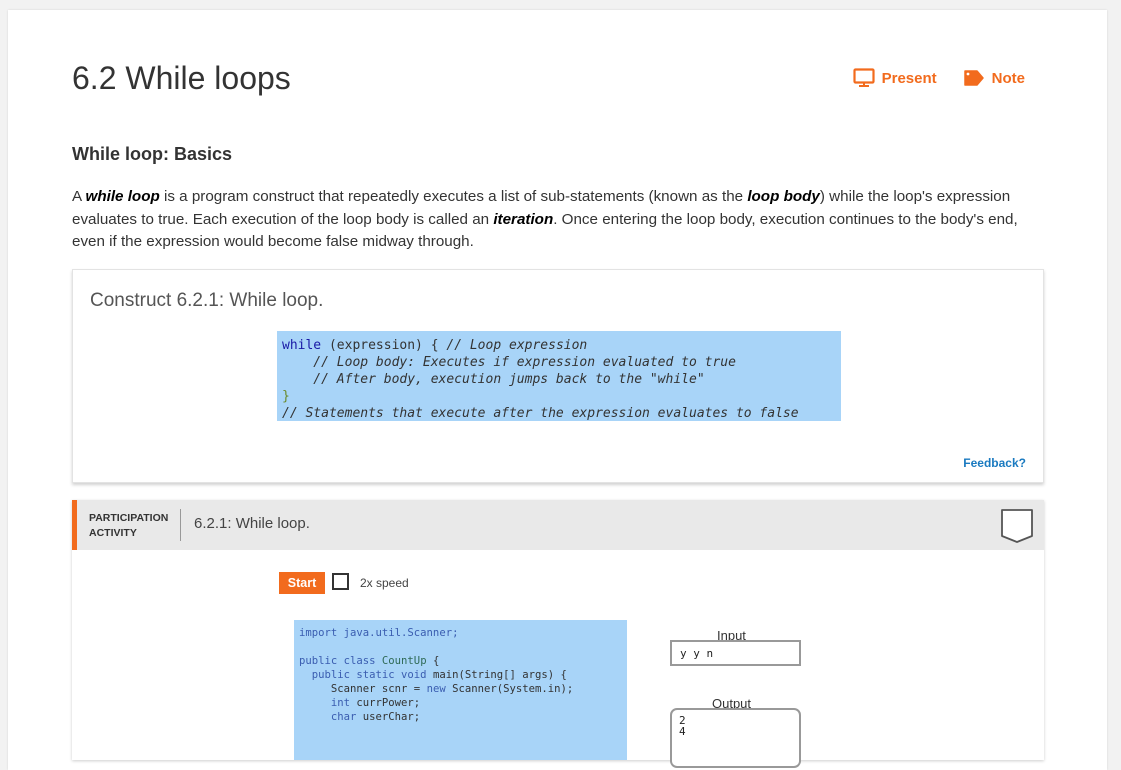 Image resolution: width=1121 pixels, height=770 pixels. I want to click on code-keyword: public static void, so click(366, 675).